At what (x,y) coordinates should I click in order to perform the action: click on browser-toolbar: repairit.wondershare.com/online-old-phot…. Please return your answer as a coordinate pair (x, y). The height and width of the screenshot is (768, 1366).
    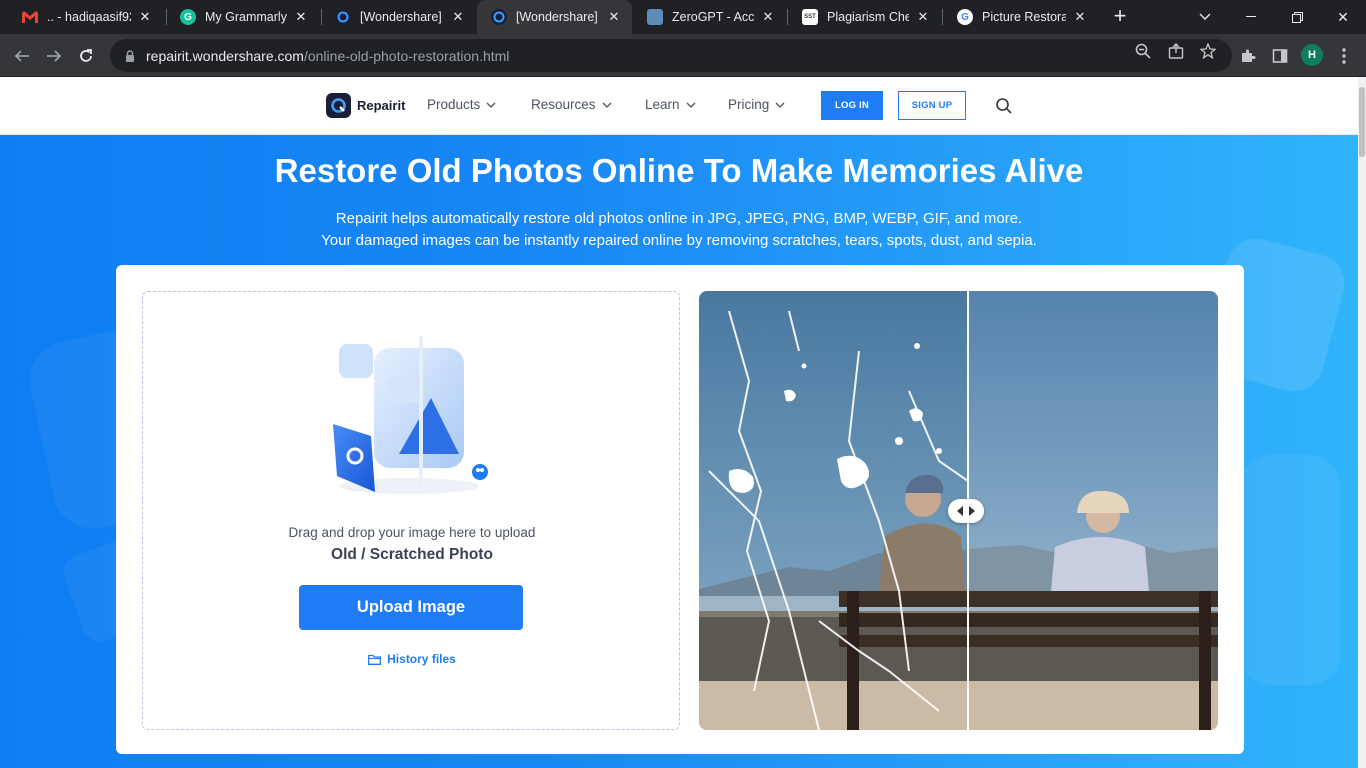
    Looking at the image, I should click on (683, 55).